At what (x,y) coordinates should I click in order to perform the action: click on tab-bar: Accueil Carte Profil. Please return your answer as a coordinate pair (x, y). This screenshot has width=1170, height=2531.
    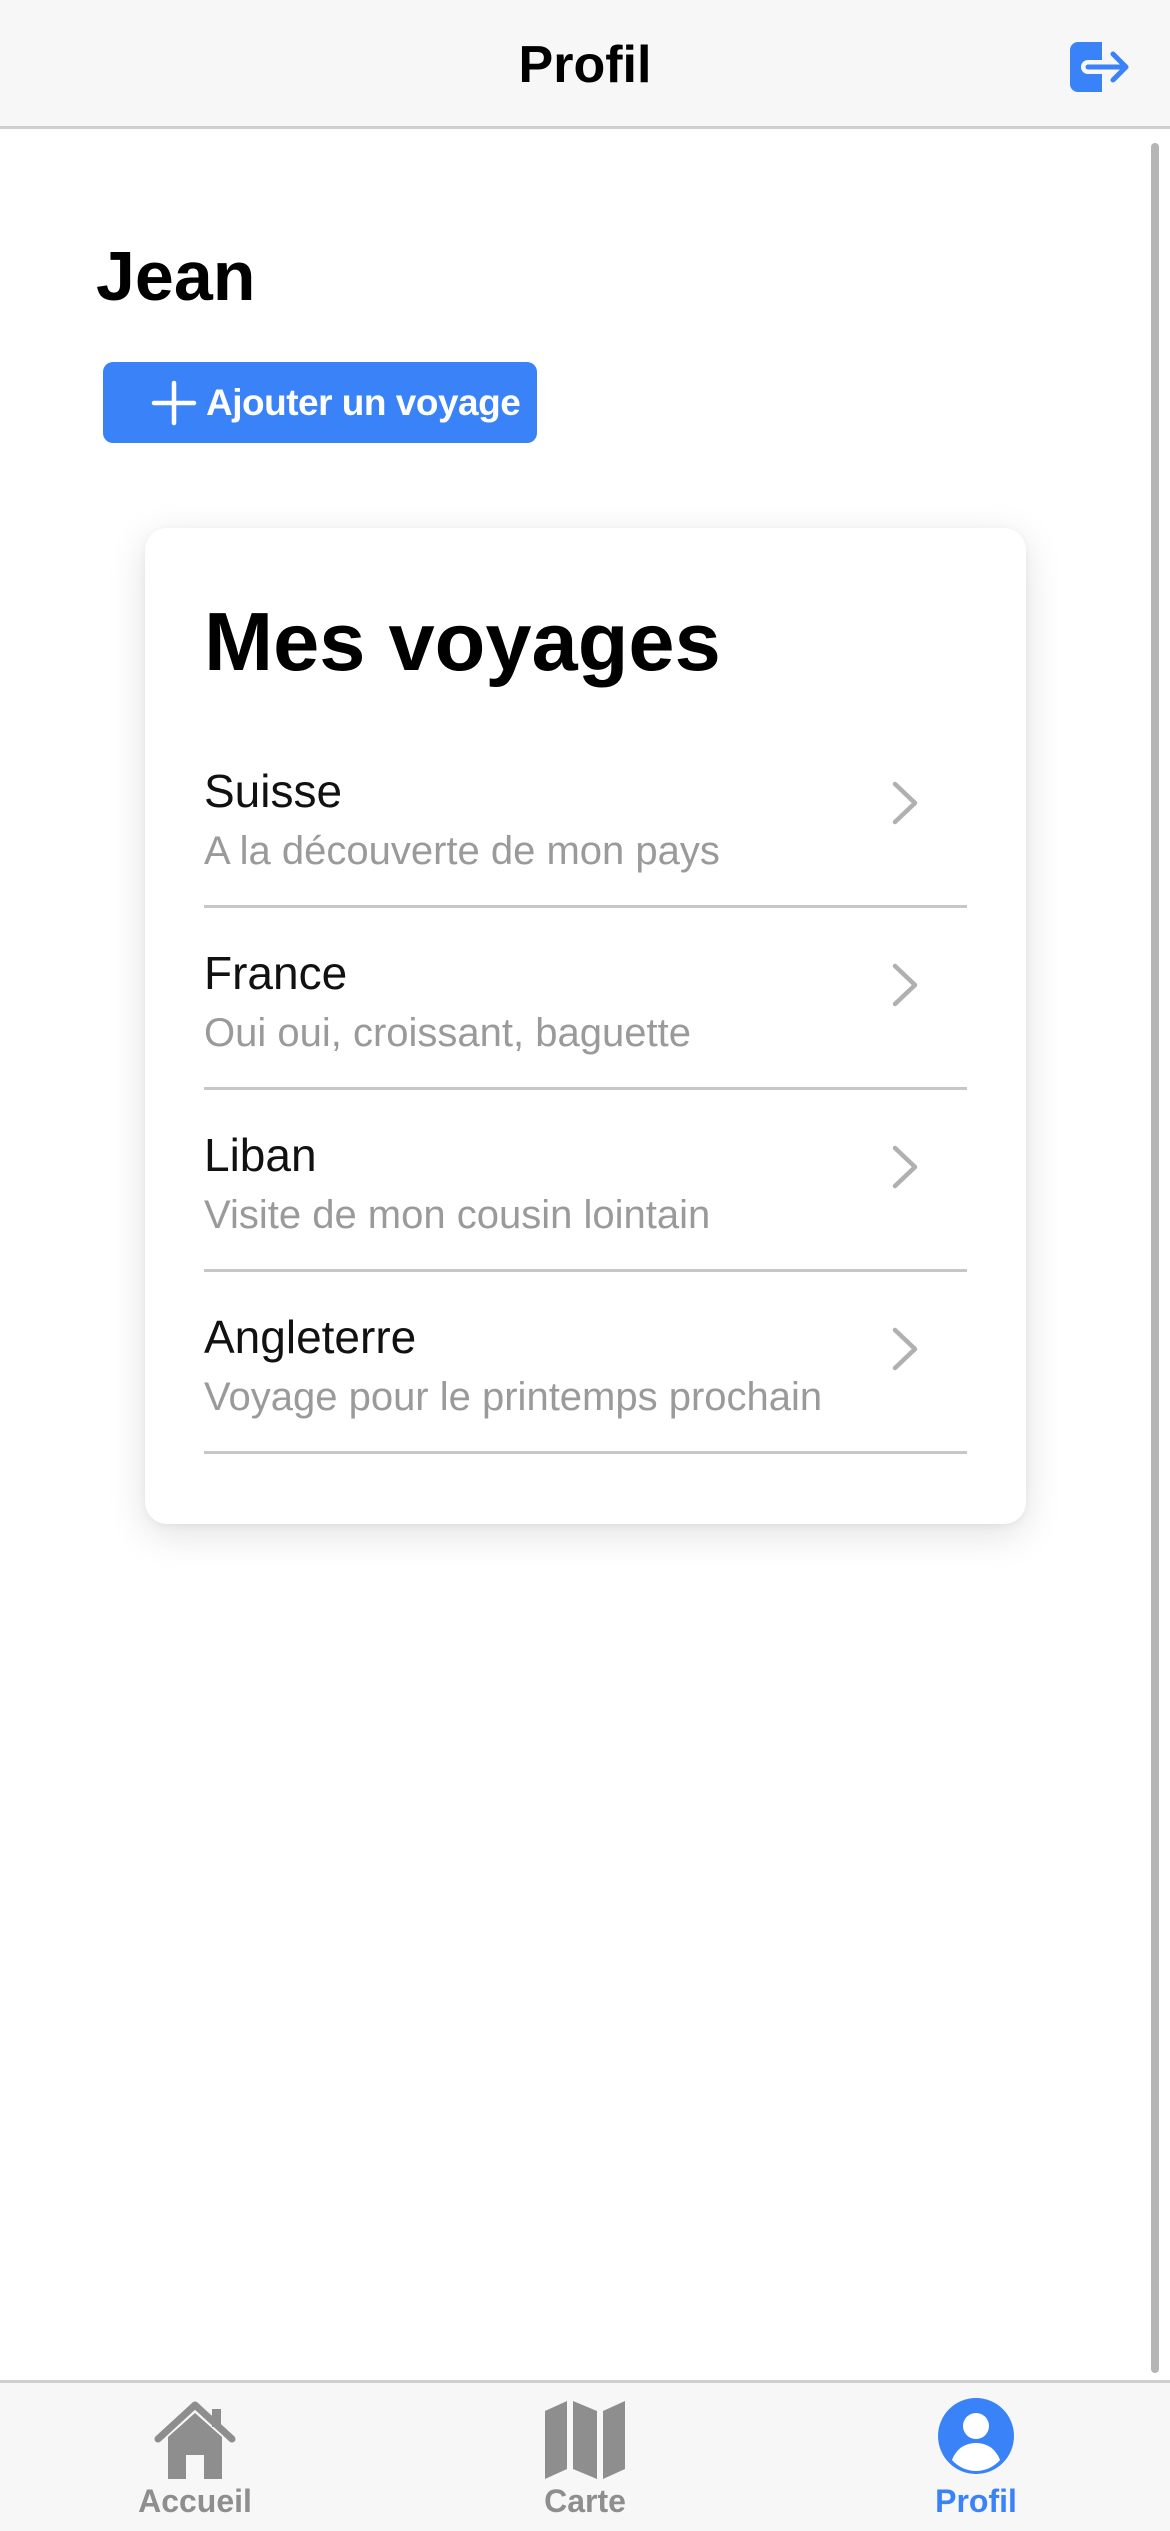
    Looking at the image, I should click on (585, 2455).